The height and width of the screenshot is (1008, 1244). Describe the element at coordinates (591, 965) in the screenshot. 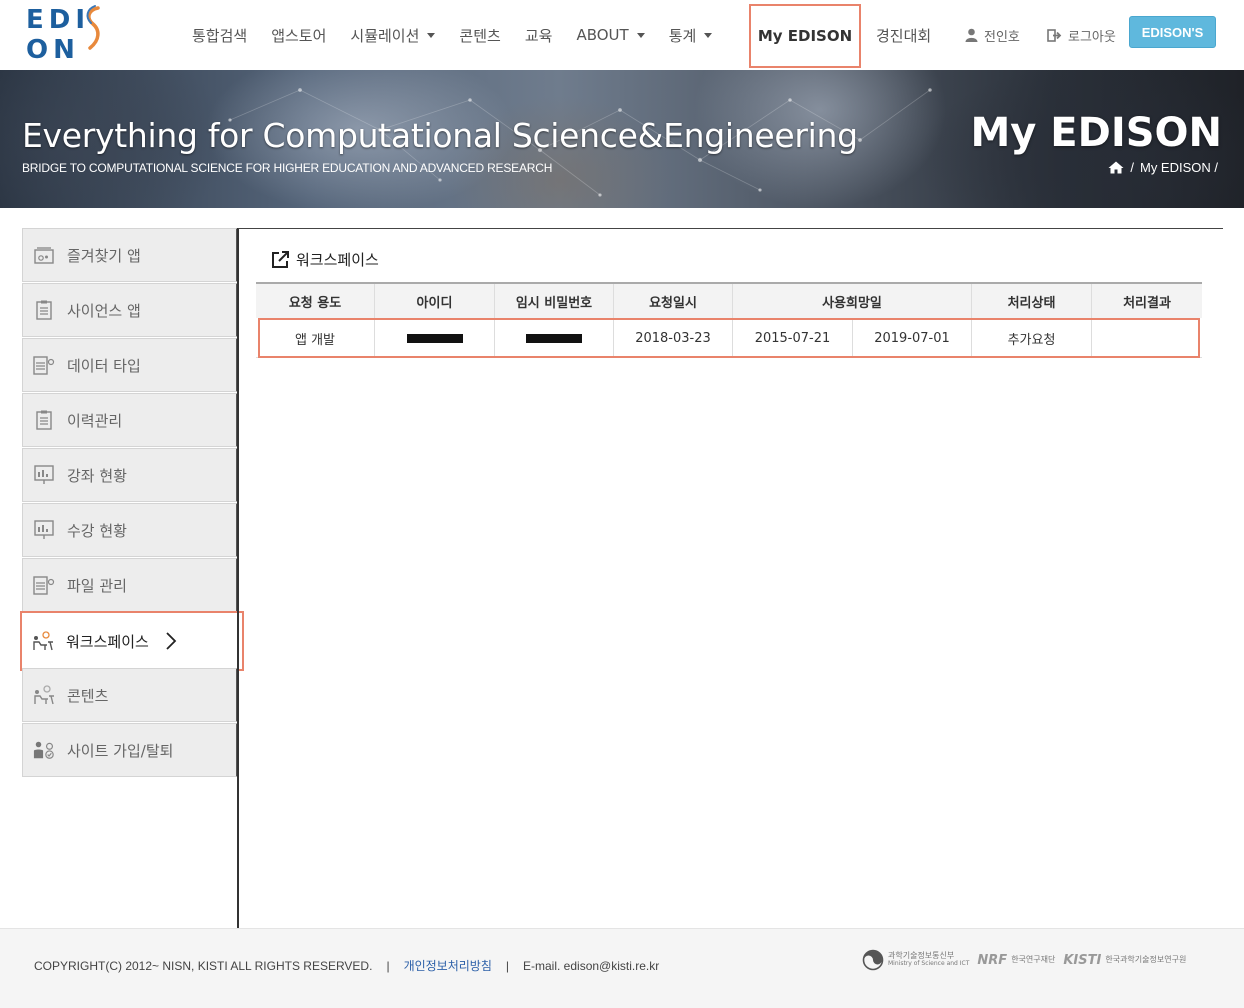

I see `email-text: E-mail. edison@kisti.re.kr` at that location.